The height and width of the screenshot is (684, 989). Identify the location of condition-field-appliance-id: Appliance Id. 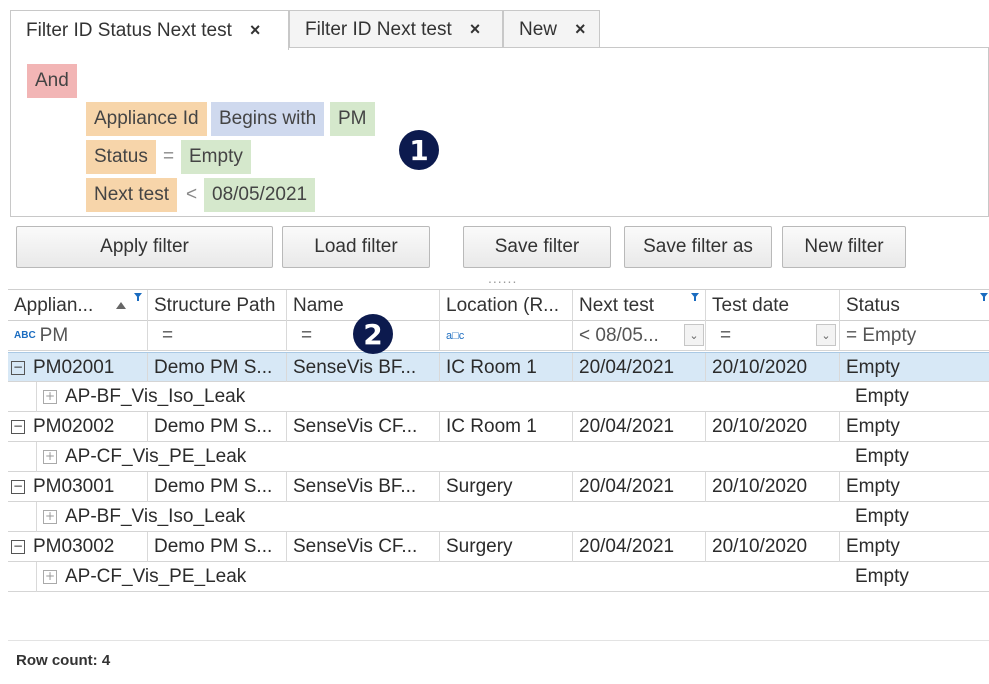
(146, 119).